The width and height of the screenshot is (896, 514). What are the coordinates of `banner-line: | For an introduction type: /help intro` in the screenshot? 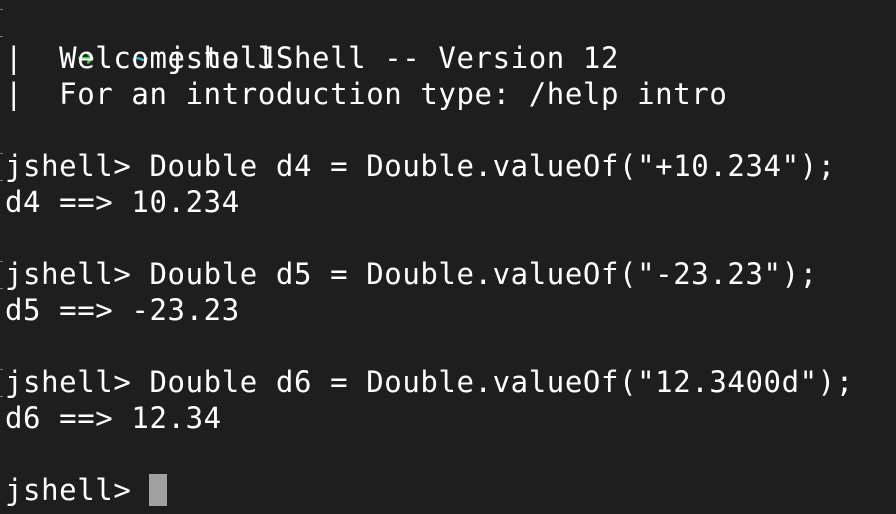 It's located at (366, 94).